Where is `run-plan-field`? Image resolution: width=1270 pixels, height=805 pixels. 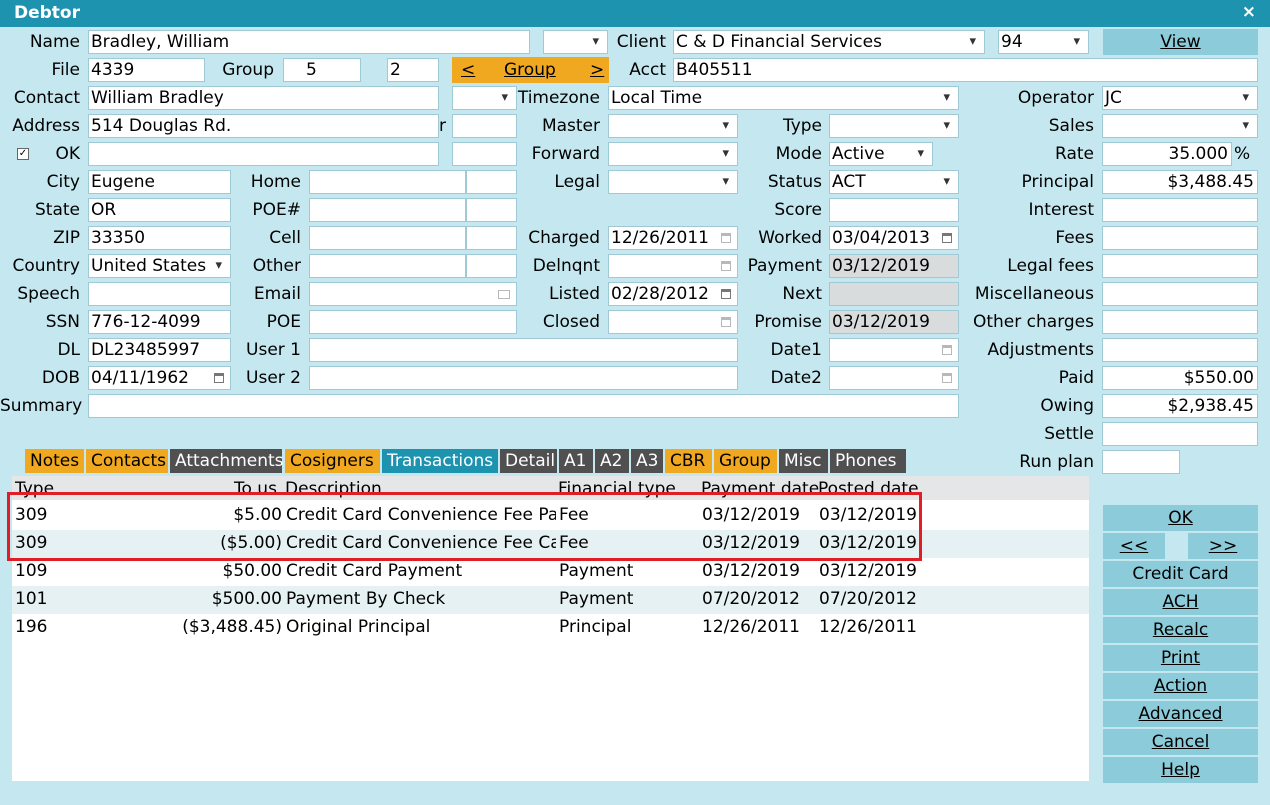
run-plan-field is located at coordinates (1141, 462).